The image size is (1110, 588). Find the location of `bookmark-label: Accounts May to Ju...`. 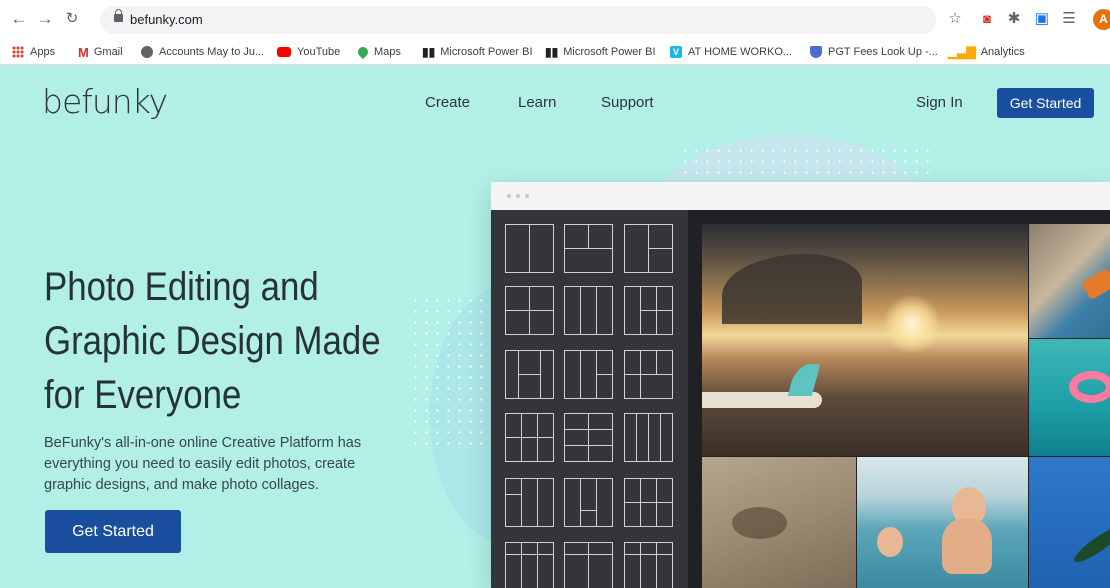

bookmark-label: Accounts May to Ju... is located at coordinates (212, 52).